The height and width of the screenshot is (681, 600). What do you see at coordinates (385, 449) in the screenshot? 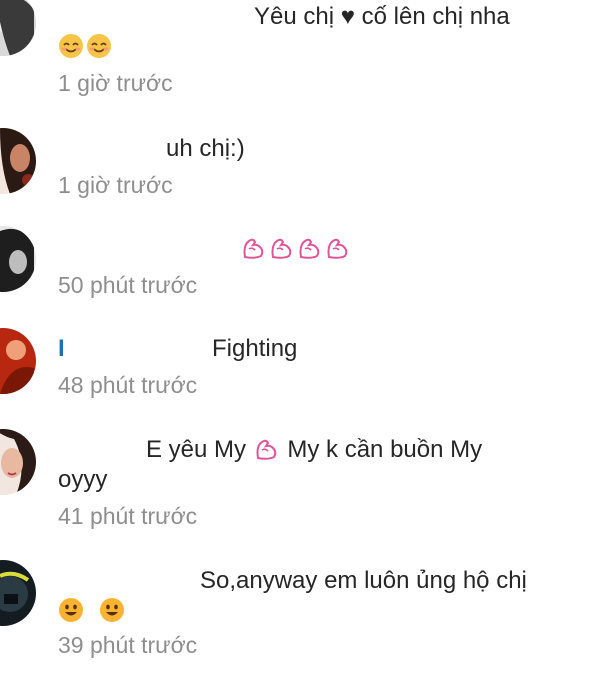
I see `comment-text-continued: My k cần buồn My` at bounding box center [385, 449].